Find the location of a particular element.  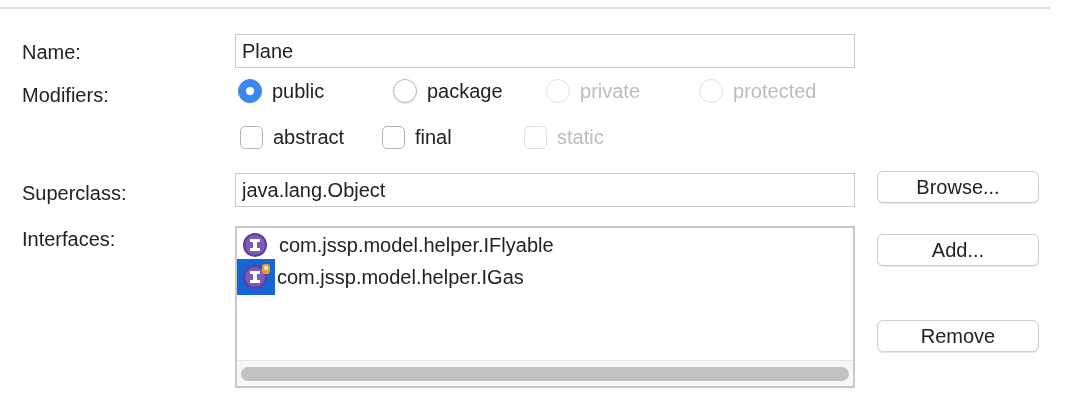

checkbox-label: abstract is located at coordinates (309, 137).